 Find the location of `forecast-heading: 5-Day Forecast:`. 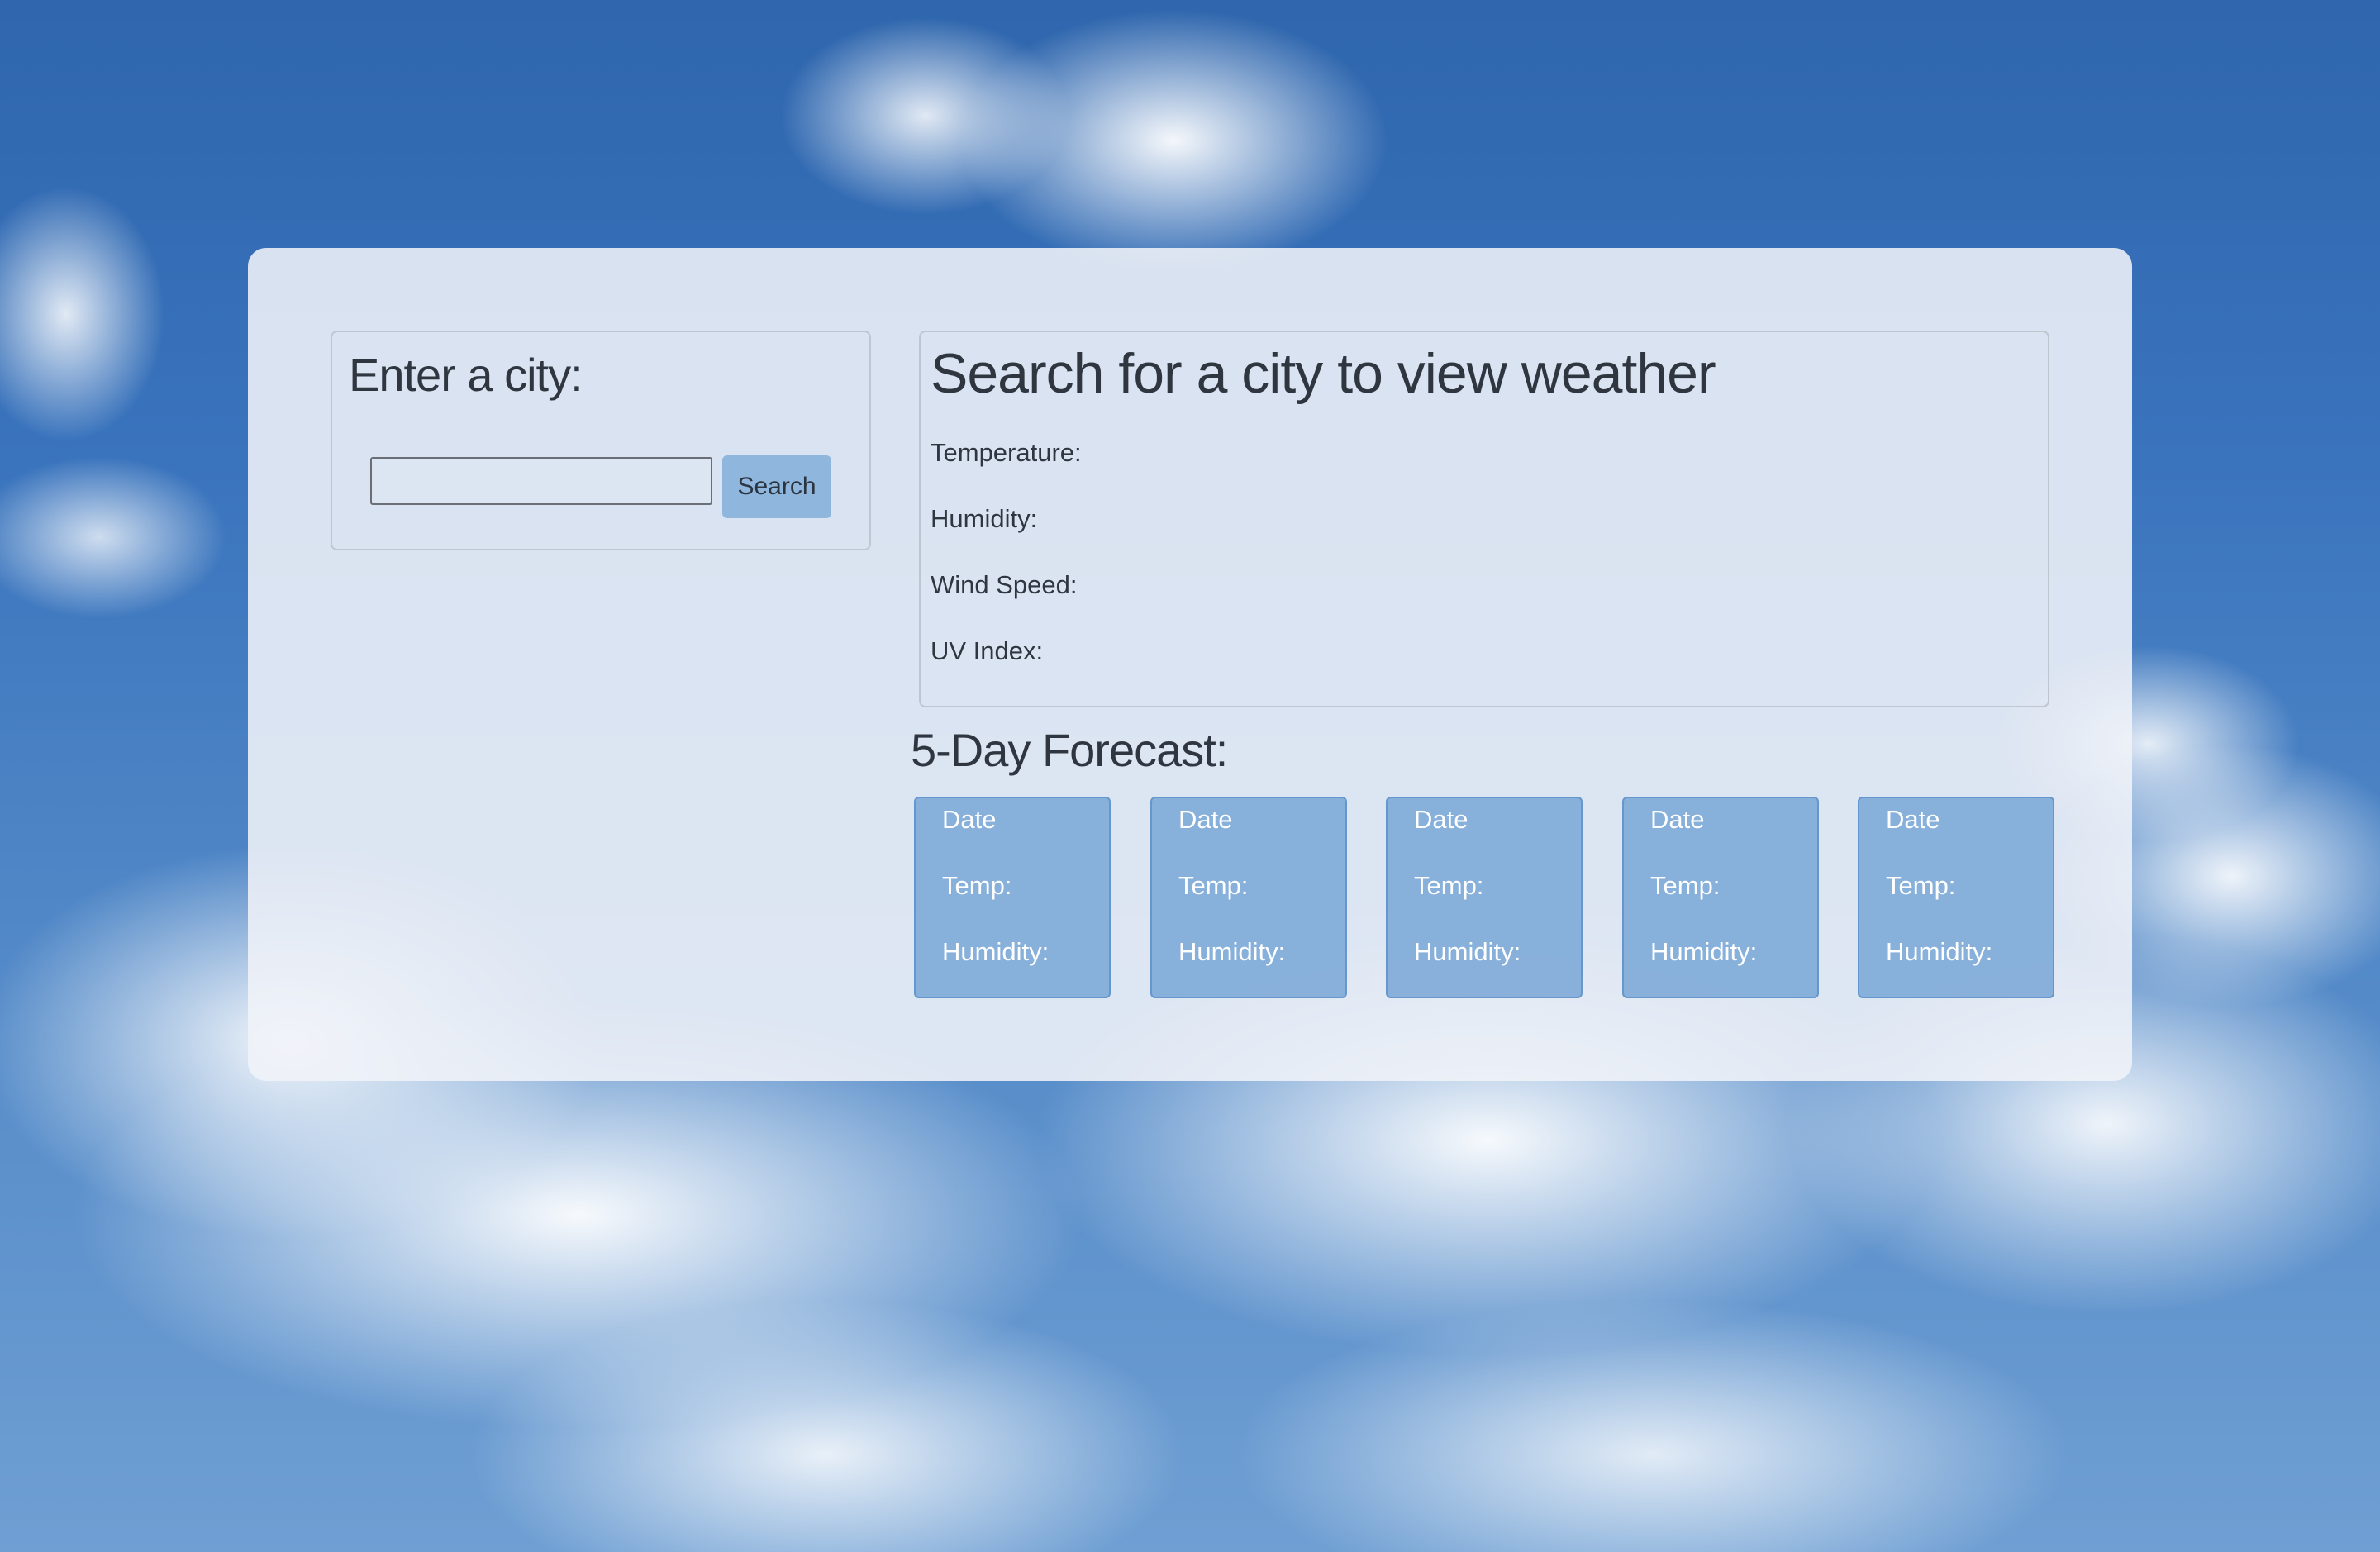

forecast-heading: 5-Day Forecast: is located at coordinates (1069, 750).